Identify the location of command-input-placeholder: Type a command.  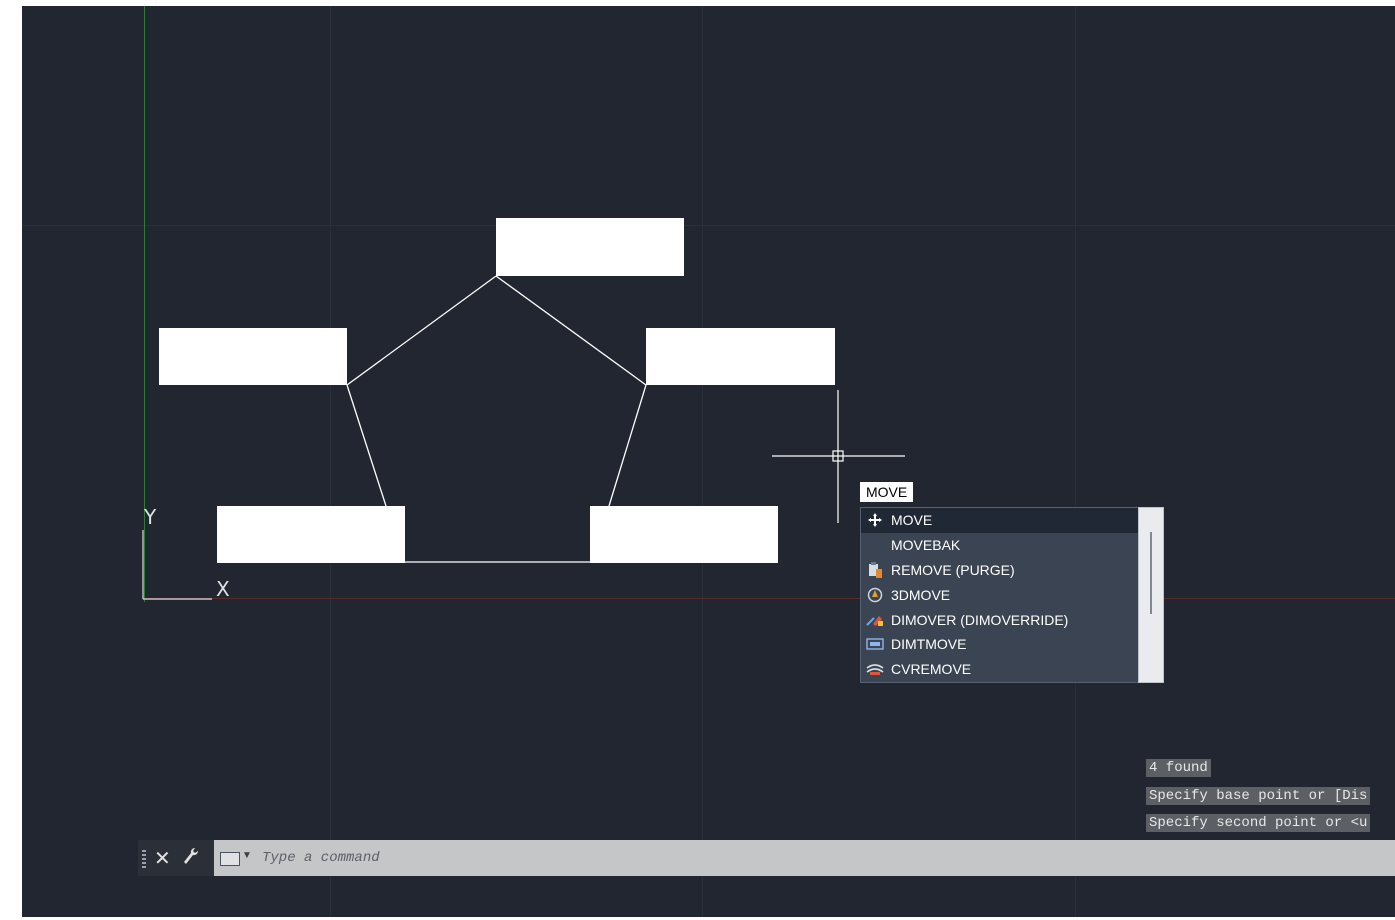
(321, 858).